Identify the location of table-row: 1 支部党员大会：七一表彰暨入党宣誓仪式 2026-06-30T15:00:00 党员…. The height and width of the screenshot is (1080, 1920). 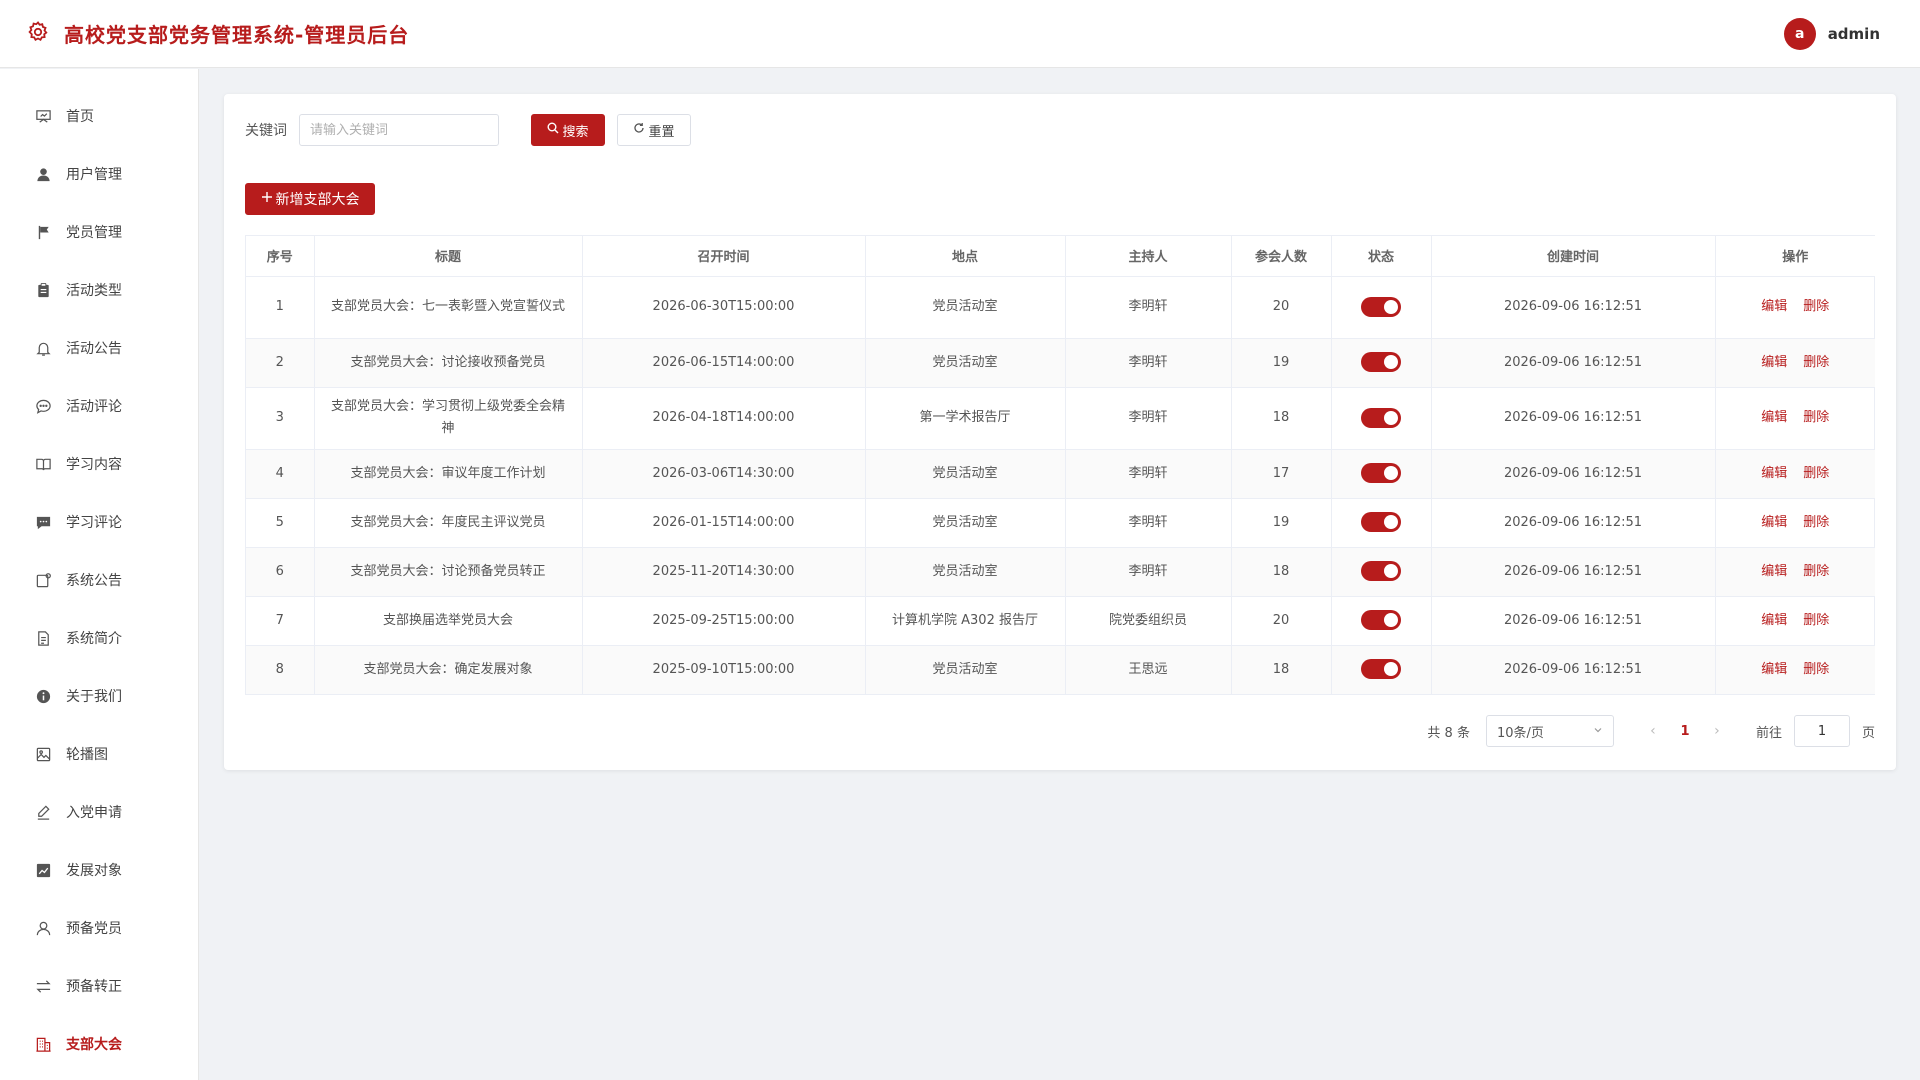
(1060, 307).